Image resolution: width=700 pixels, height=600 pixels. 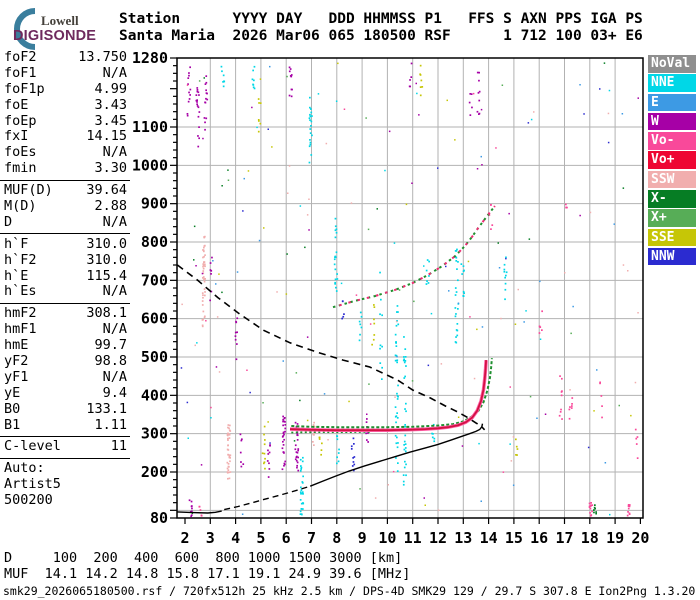 I want to click on legend-item-SSE: SSE, so click(x=672, y=237).